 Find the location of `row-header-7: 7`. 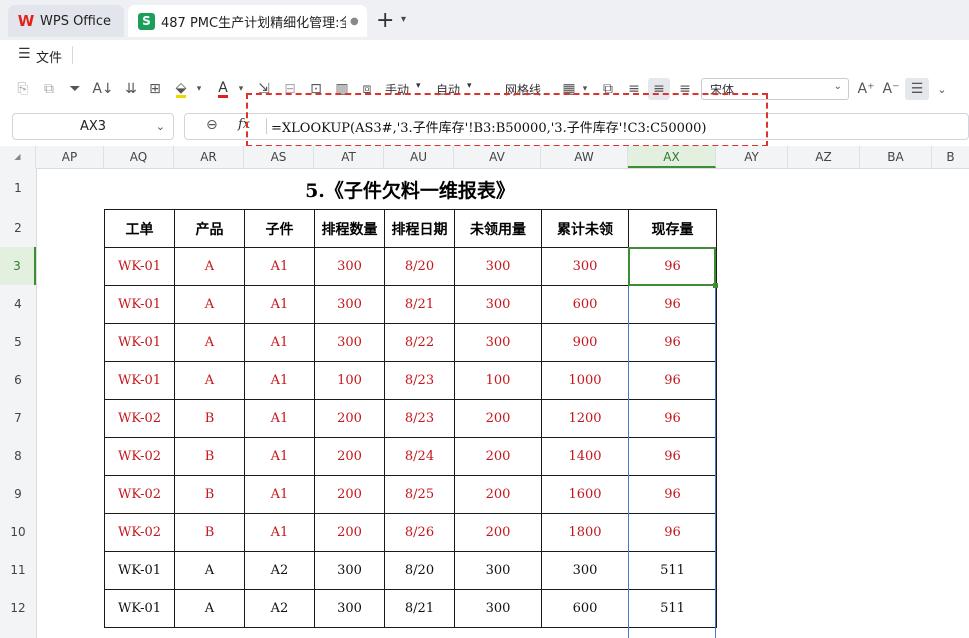

row-header-7: 7 is located at coordinates (18, 418).